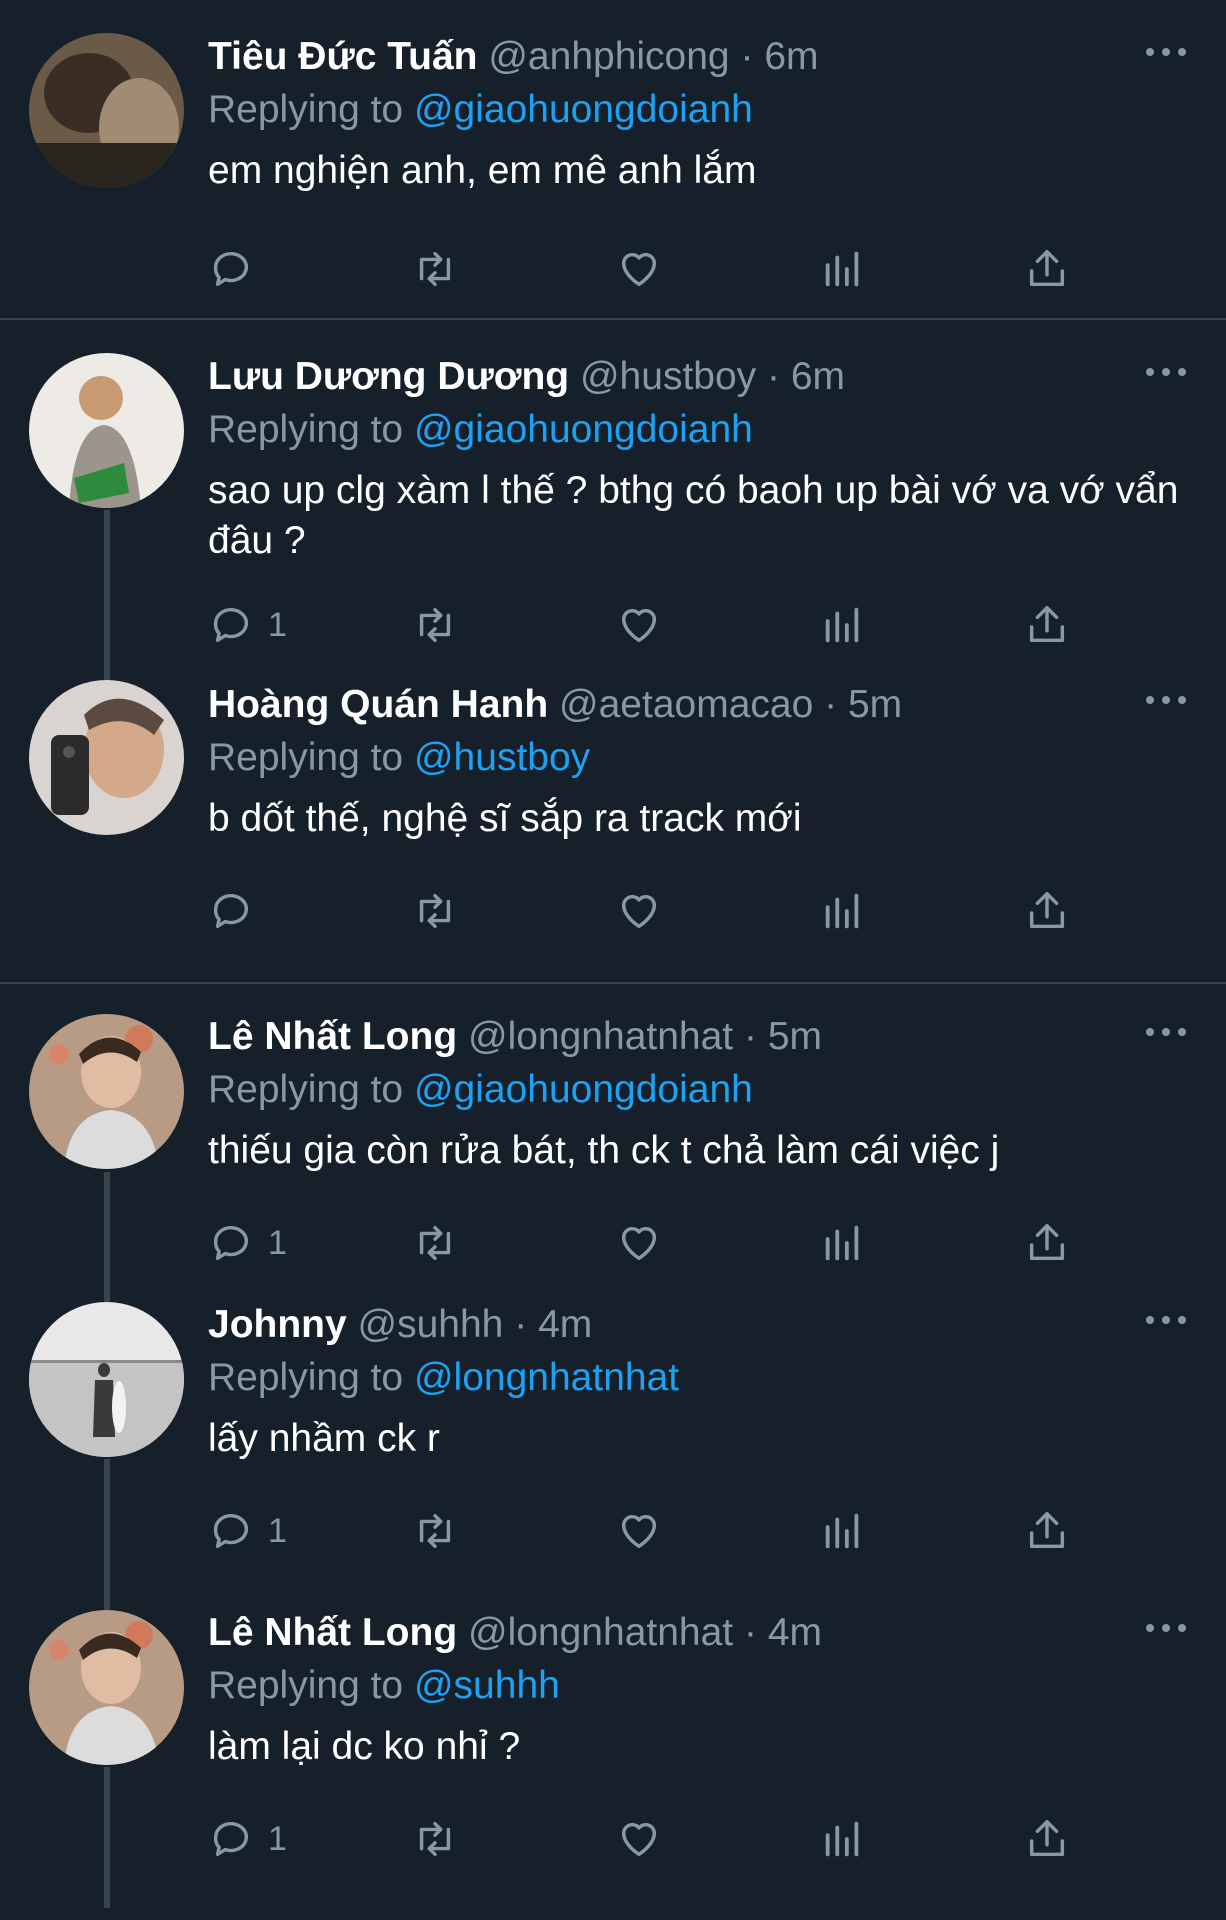 Image resolution: width=1226 pixels, height=1920 pixels. What do you see at coordinates (668, 376) in the screenshot?
I see `author-handle: @hustboy` at bounding box center [668, 376].